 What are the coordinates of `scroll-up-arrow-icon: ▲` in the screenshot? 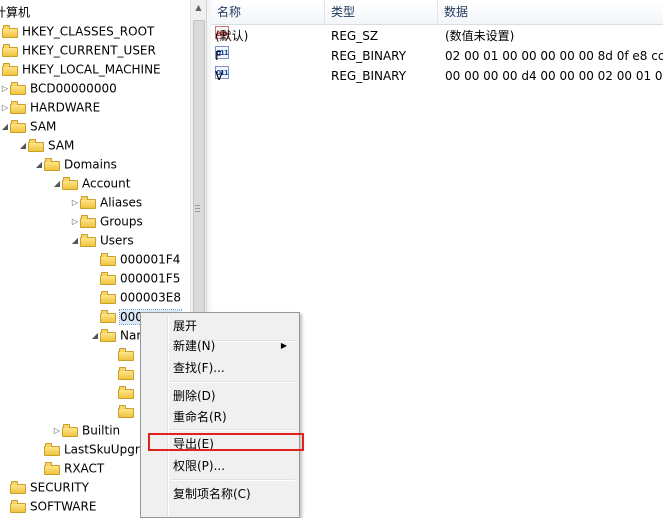 It's located at (198, 7).